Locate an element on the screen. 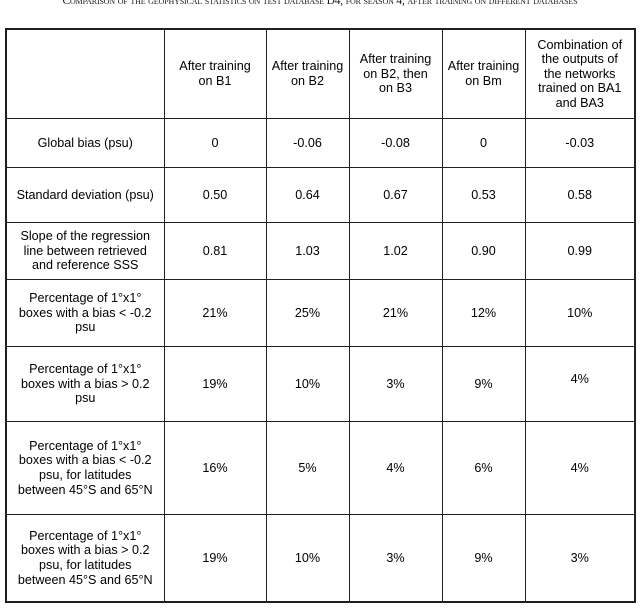 The height and width of the screenshot is (615, 640). data-cell: -0.03 is located at coordinates (580, 143).